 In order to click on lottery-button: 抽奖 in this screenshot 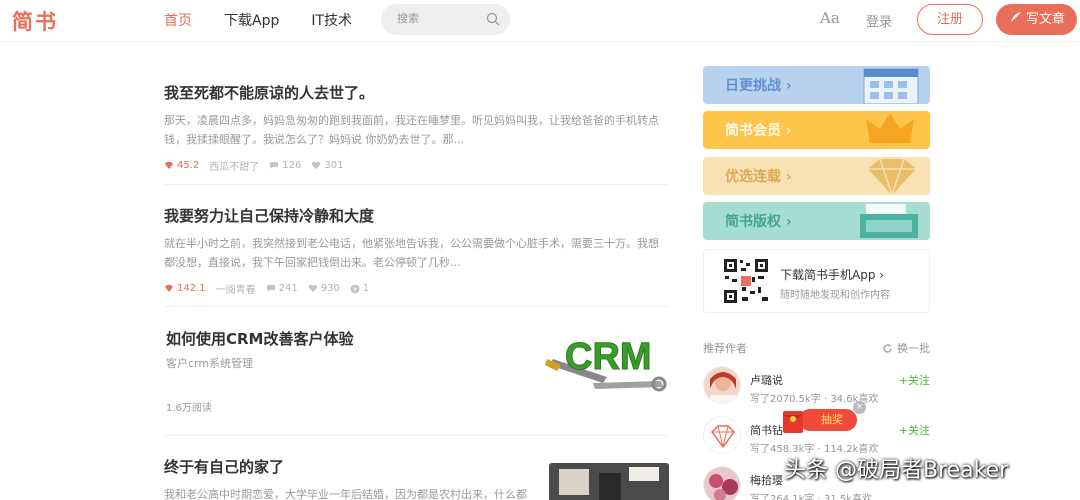, I will do `click(828, 420)`.